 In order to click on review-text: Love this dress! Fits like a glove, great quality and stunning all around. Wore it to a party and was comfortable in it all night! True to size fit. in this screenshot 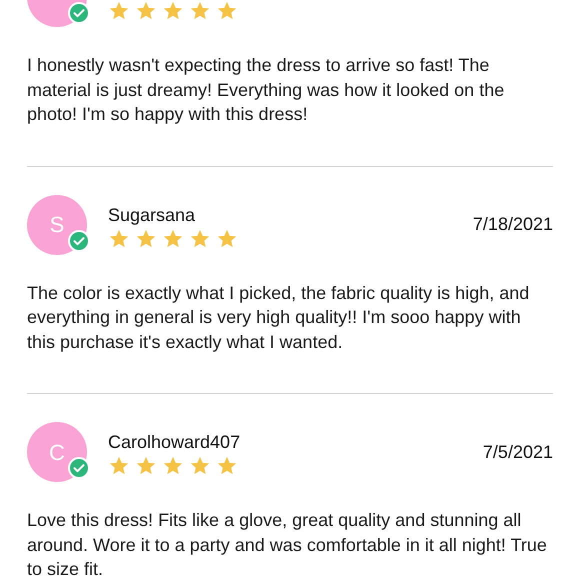, I will do `click(287, 544)`.